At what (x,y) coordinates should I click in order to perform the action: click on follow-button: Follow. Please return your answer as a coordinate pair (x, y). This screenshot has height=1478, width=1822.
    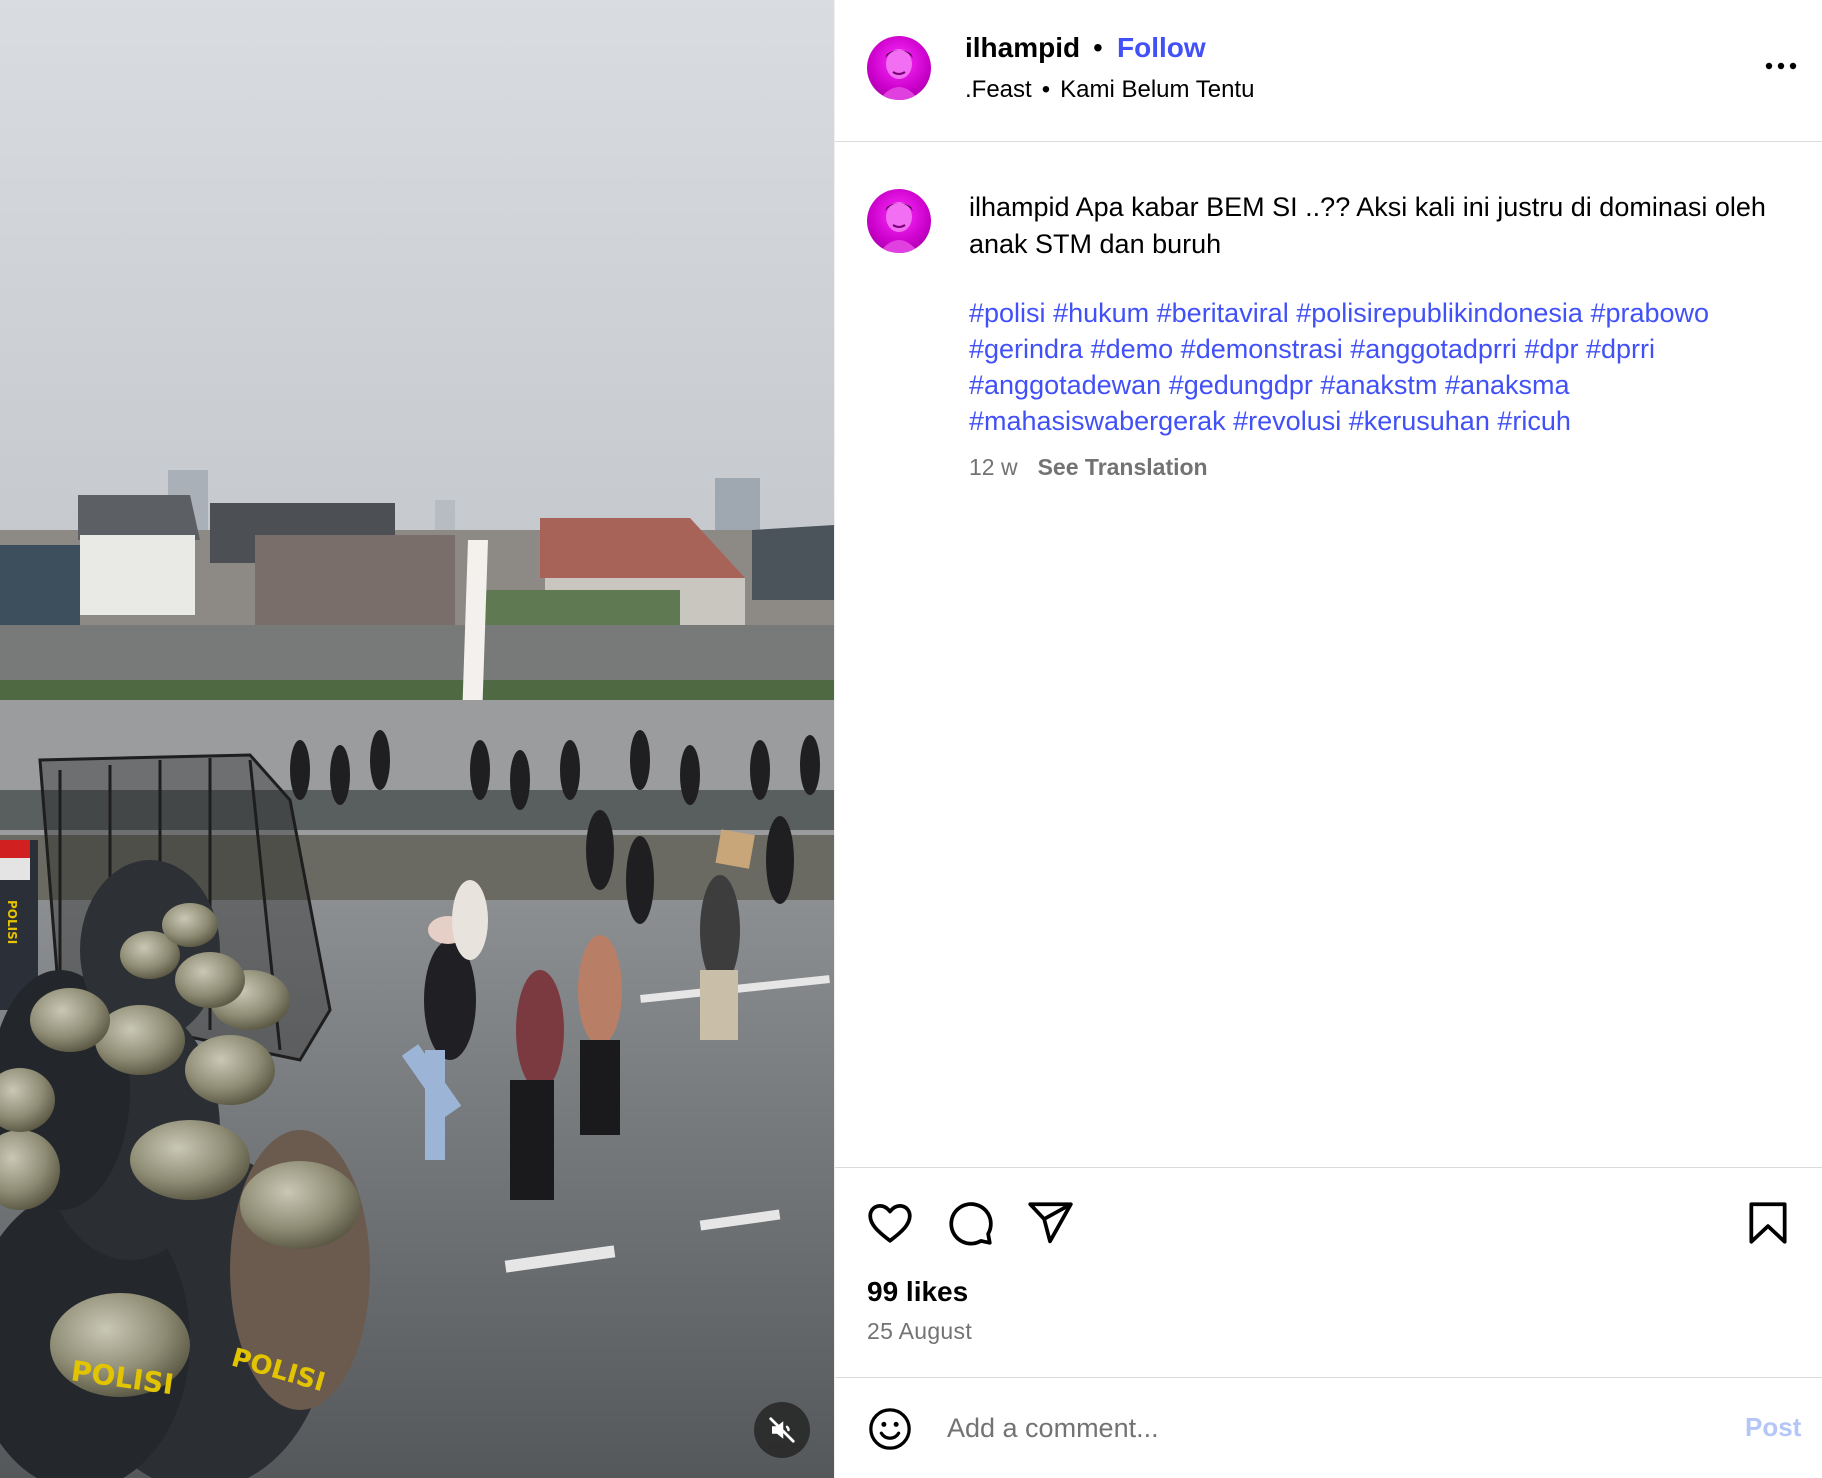
    Looking at the image, I should click on (1161, 48).